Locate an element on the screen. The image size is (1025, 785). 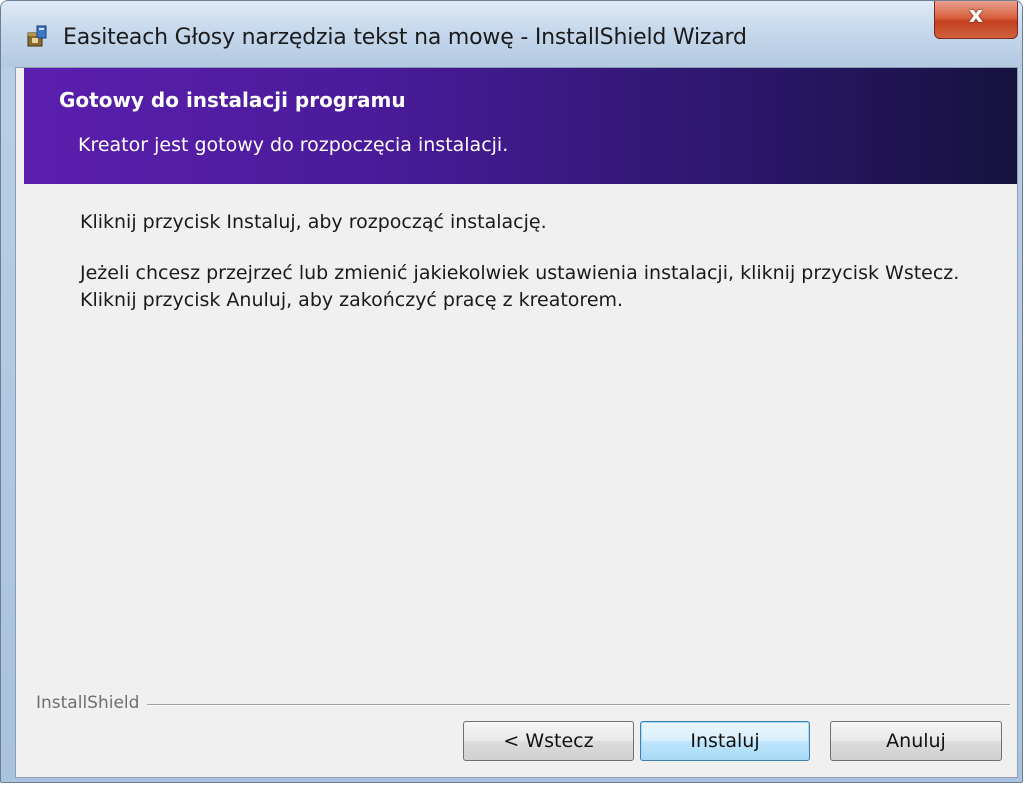
banner-title: Gotowy do instalacji programu is located at coordinates (232, 100).